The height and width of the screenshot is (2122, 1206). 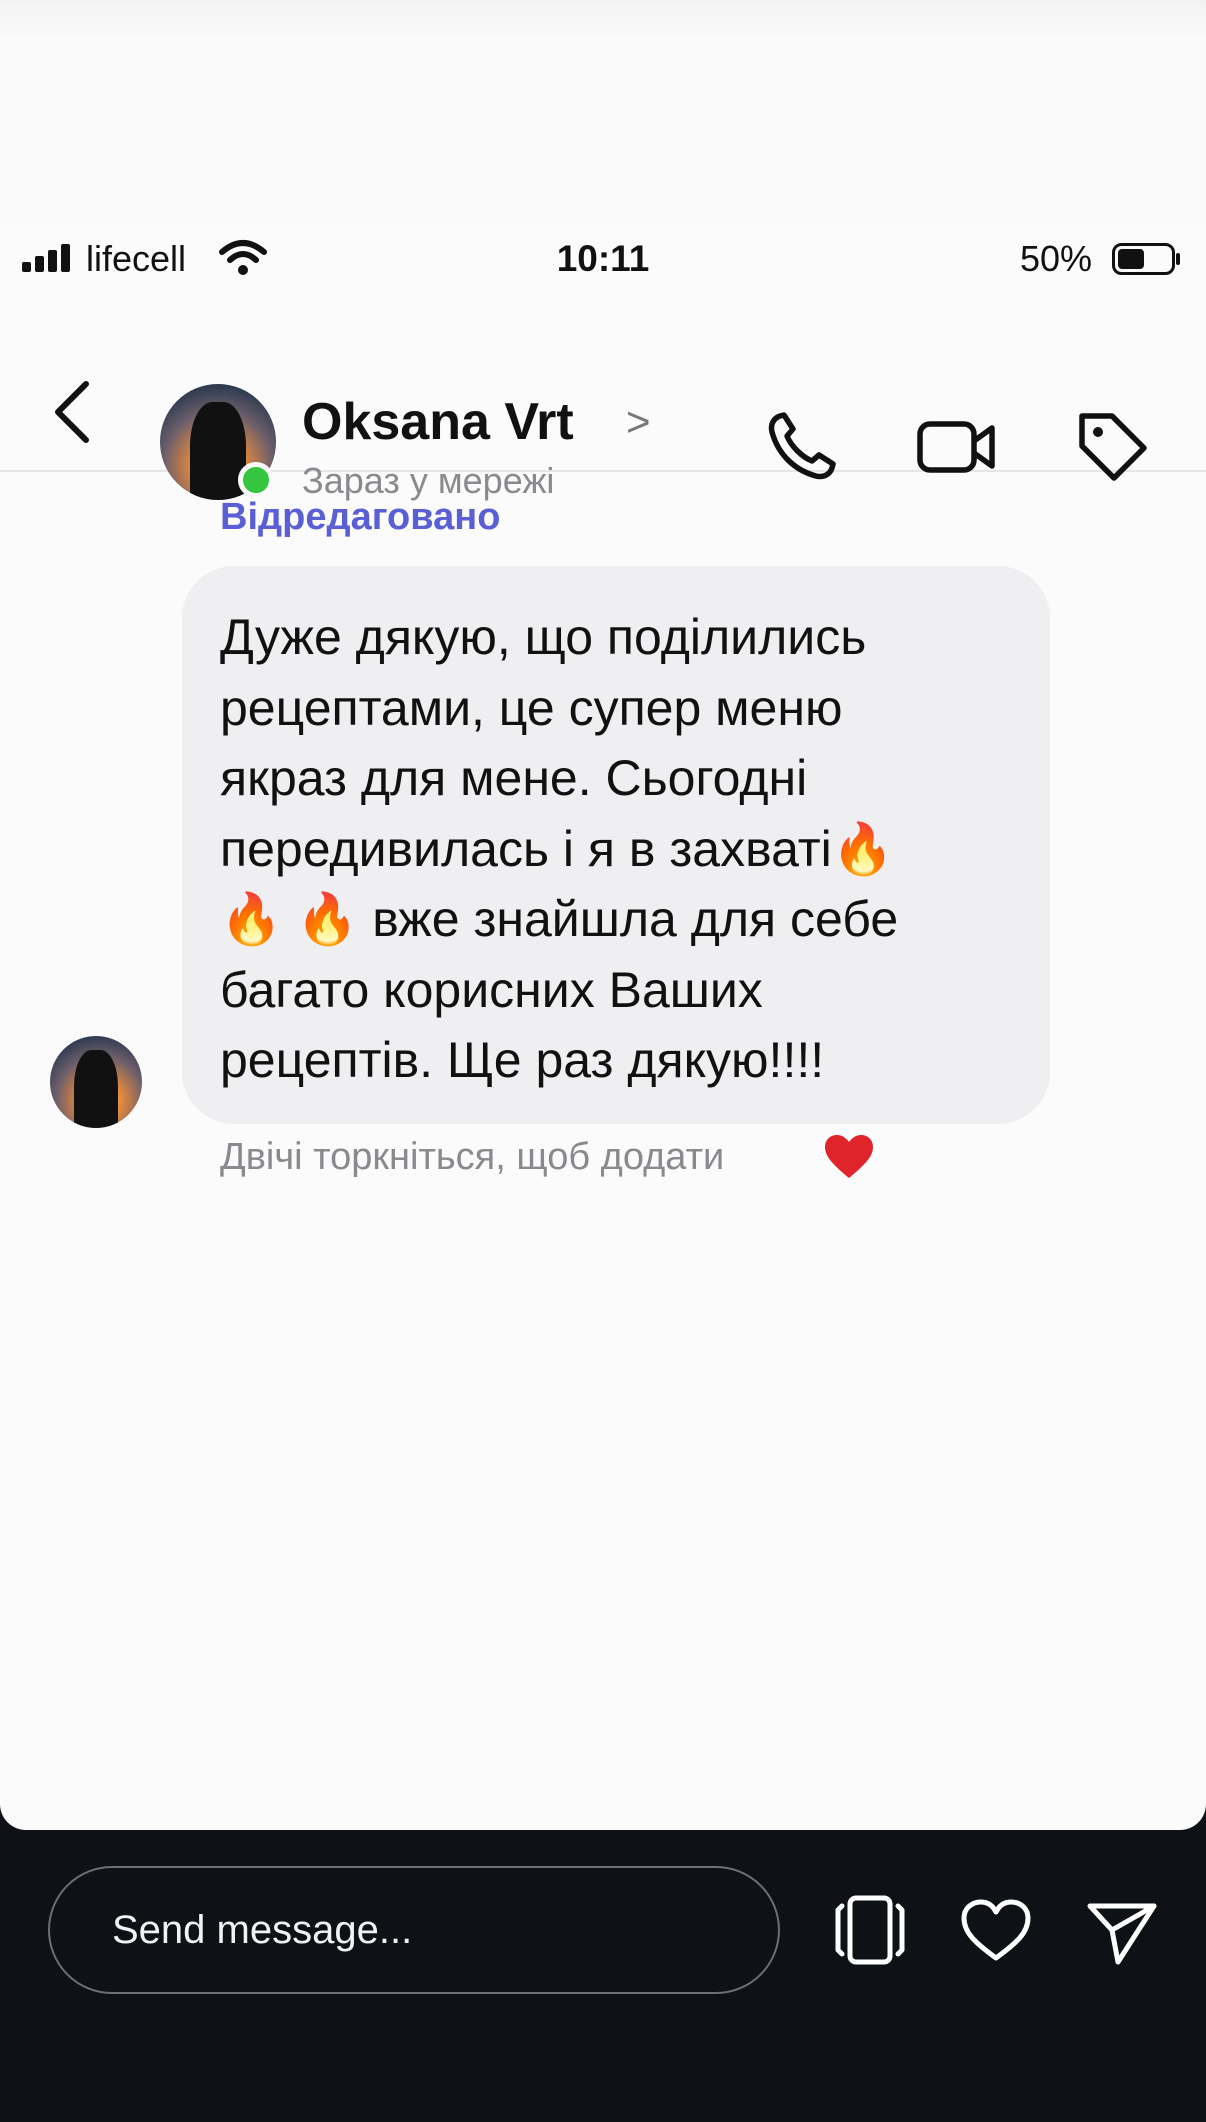 I want to click on send-message-input, so click(x=414, y=1930).